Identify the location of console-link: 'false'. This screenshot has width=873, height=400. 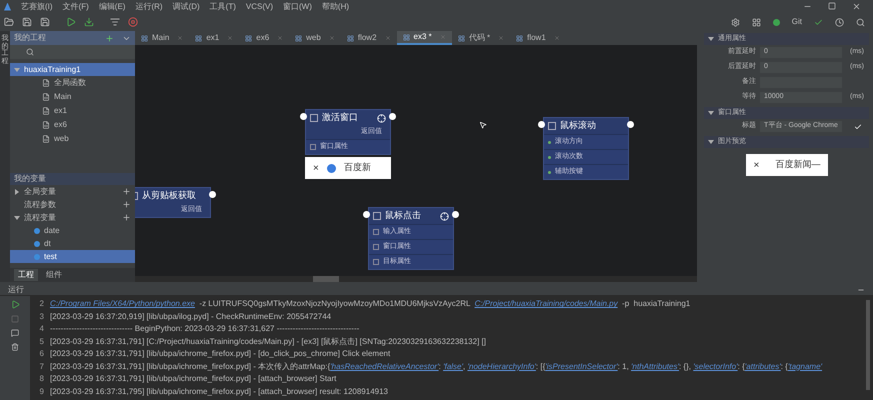
(453, 366).